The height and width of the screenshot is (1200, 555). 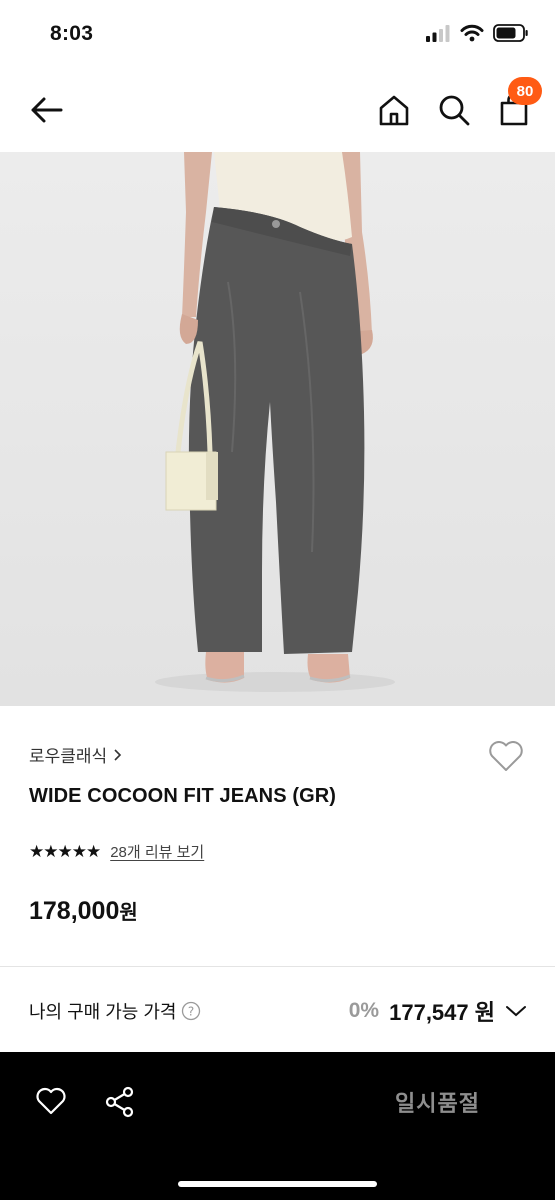 What do you see at coordinates (68, 756) in the screenshot?
I see `brand-name: 로우클래식` at bounding box center [68, 756].